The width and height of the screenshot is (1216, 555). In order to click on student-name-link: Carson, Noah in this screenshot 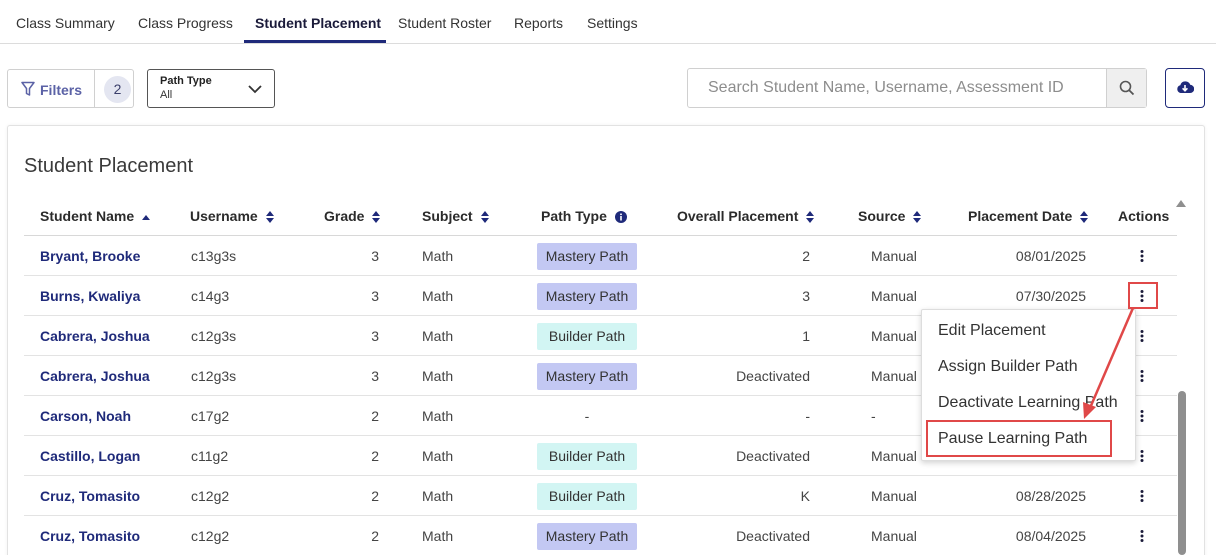, I will do `click(85, 416)`.